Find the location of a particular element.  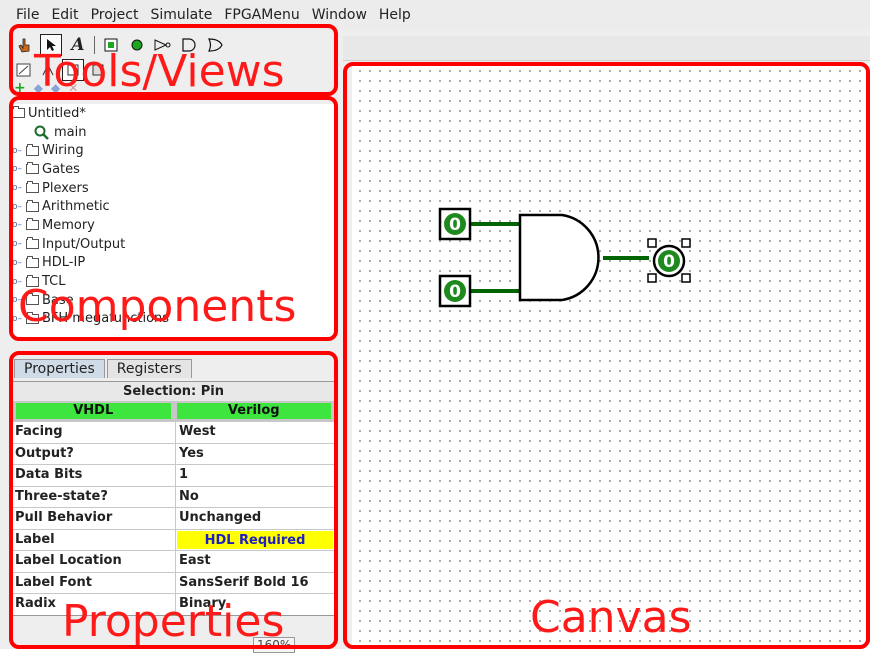

vhdl-button: VHDL is located at coordinates (93, 411).